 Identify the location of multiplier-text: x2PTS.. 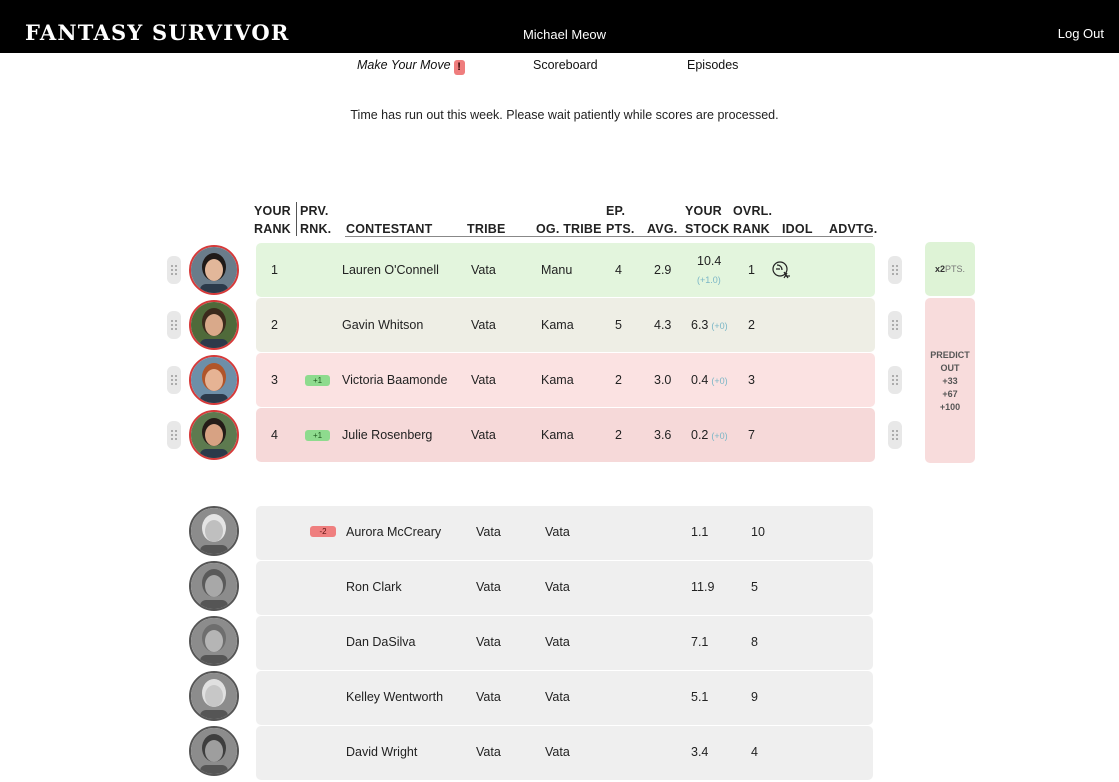
(950, 269).